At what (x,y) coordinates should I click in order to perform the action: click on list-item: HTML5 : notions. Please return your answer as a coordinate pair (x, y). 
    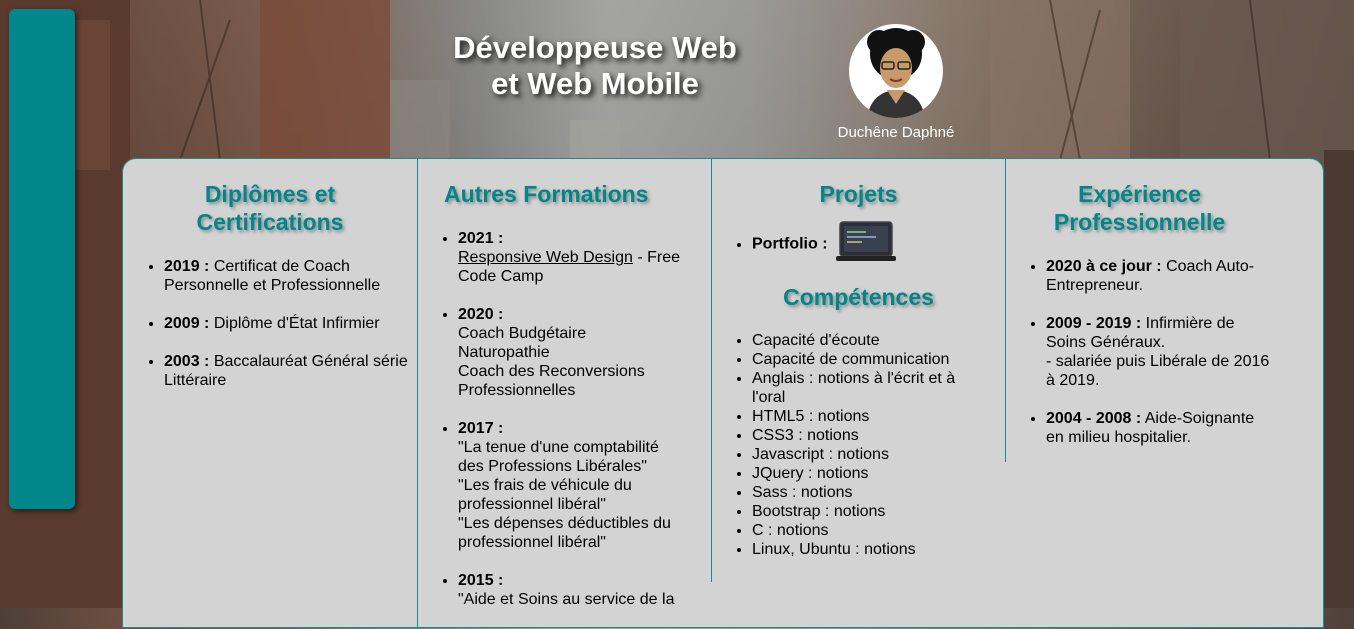
    Looking at the image, I should click on (862, 416).